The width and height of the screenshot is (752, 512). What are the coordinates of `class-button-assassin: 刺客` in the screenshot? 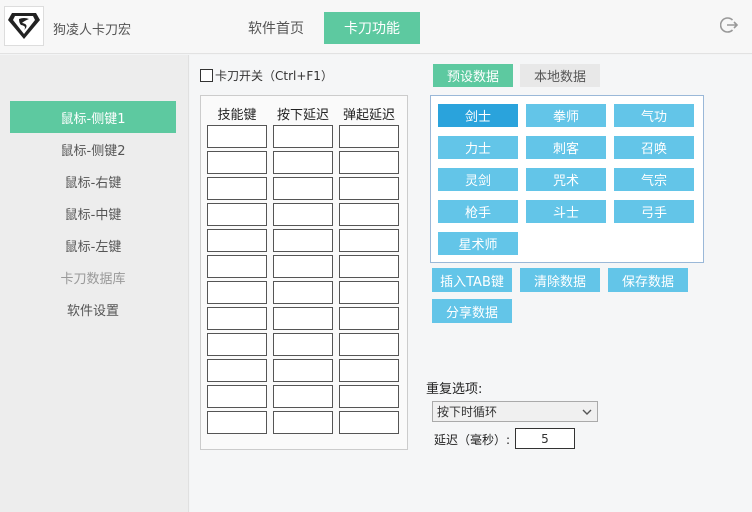 It's located at (566, 147).